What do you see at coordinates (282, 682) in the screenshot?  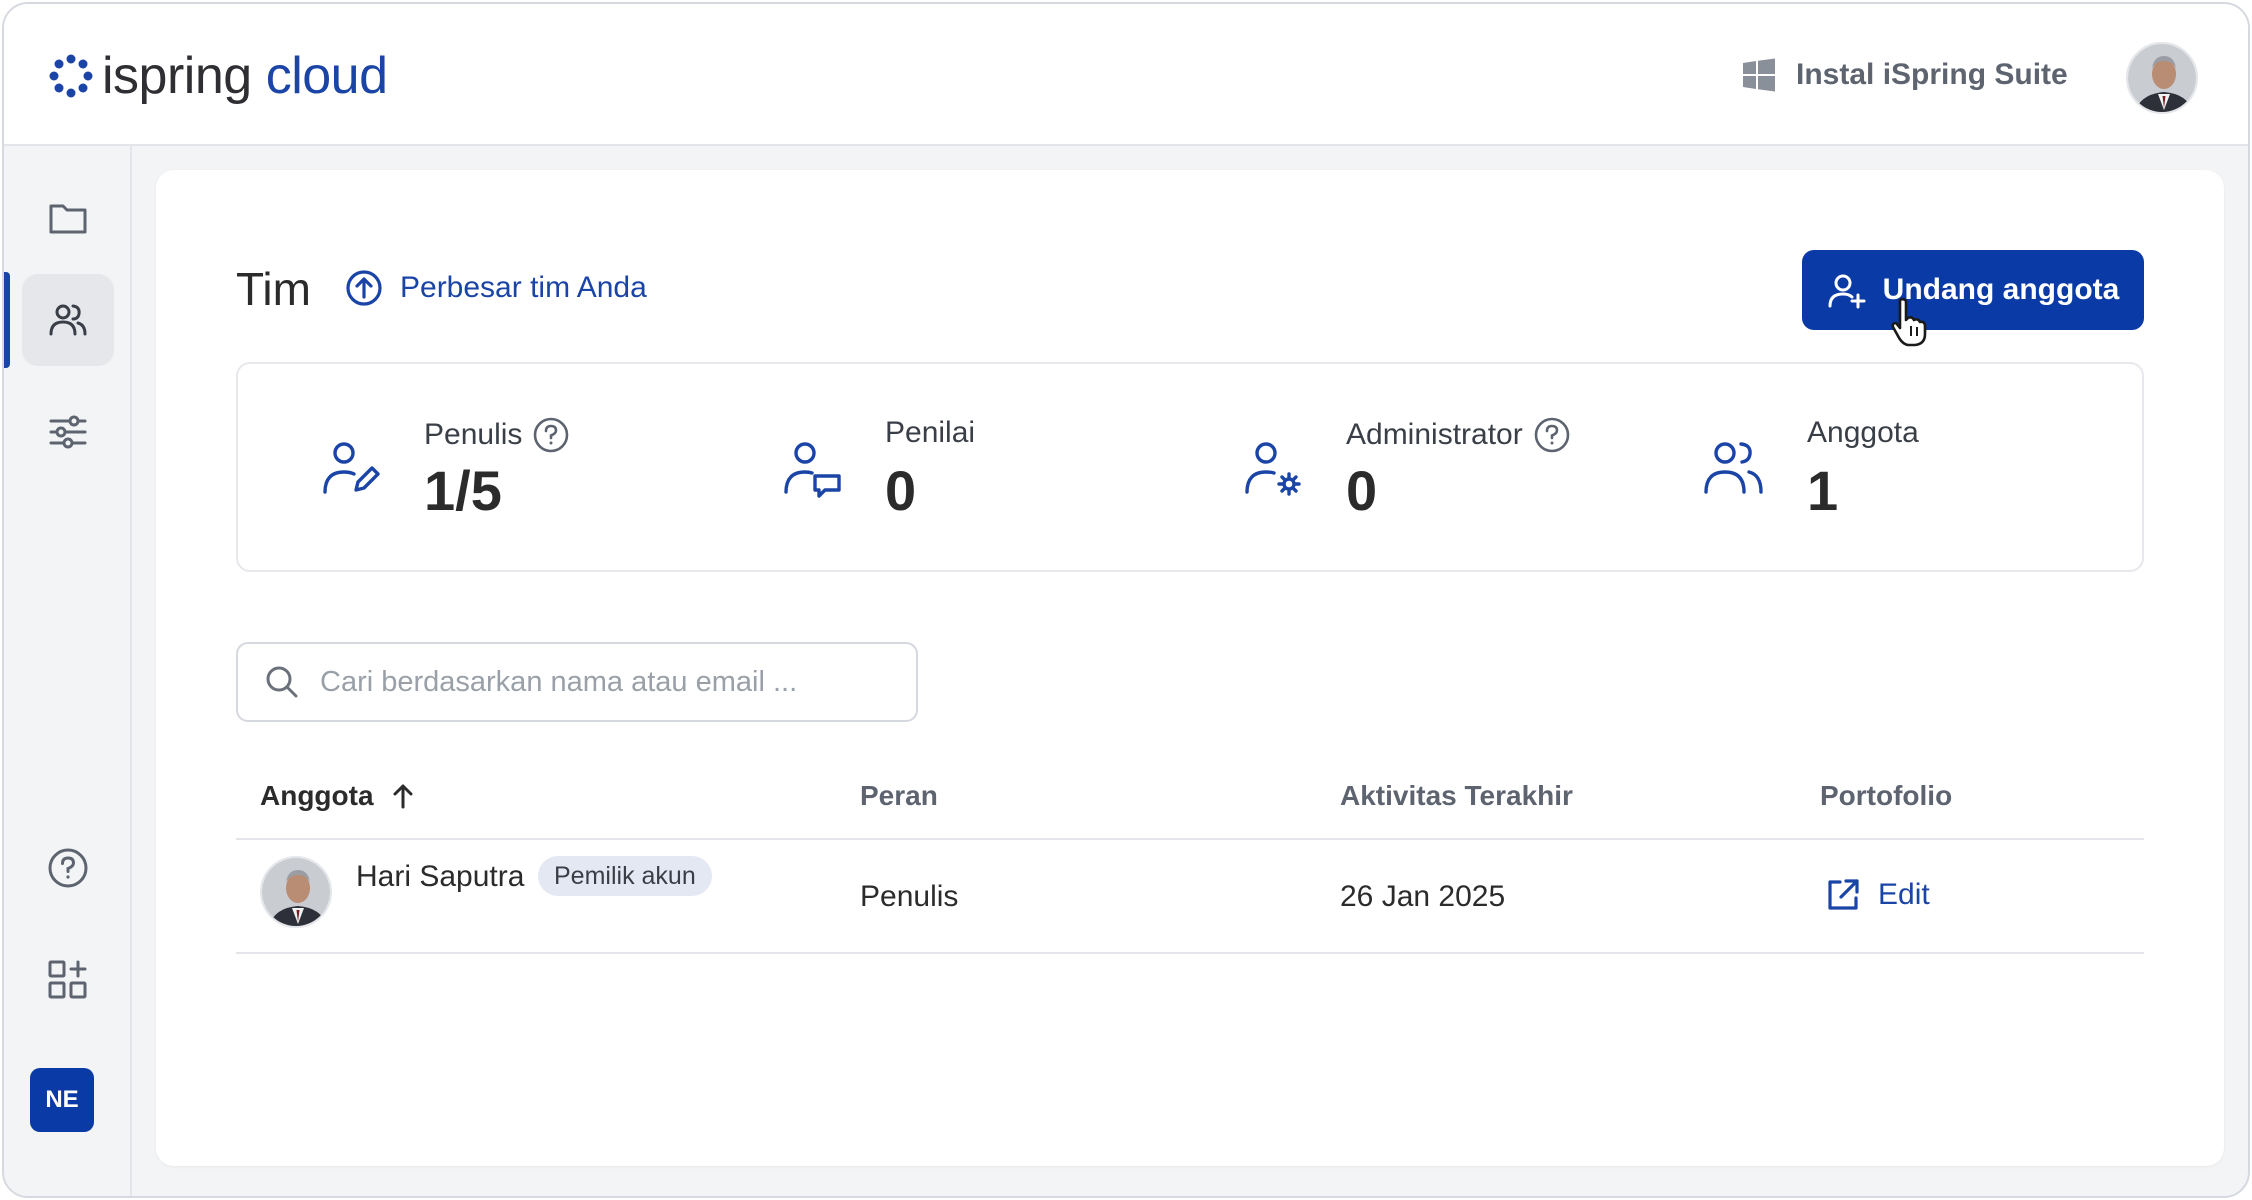 I see `search-icon` at bounding box center [282, 682].